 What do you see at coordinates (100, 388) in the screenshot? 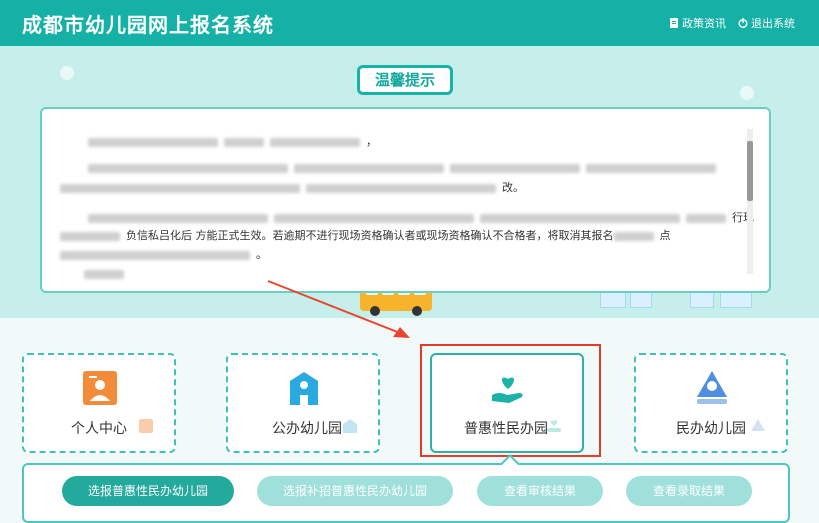
I see `person-card-icon` at bounding box center [100, 388].